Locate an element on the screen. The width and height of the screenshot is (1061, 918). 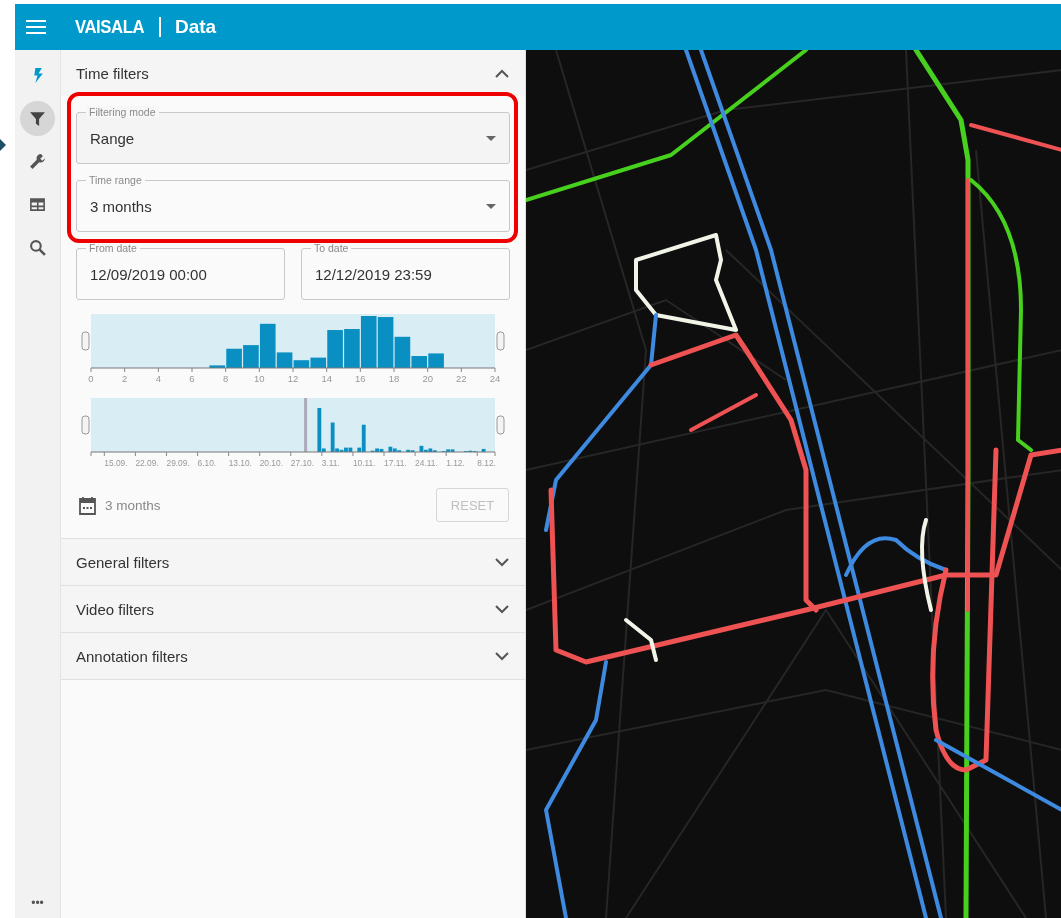
axis-label: 20.10. is located at coordinates (271, 463).